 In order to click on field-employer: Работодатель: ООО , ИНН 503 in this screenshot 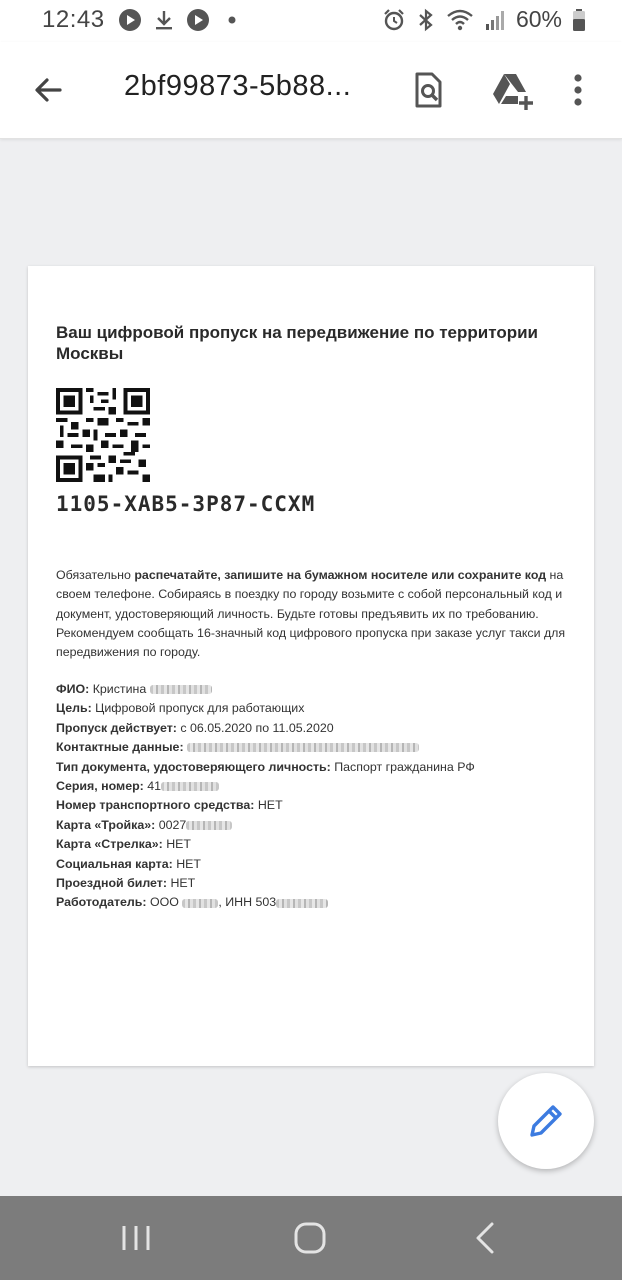, I will do `click(311, 902)`.